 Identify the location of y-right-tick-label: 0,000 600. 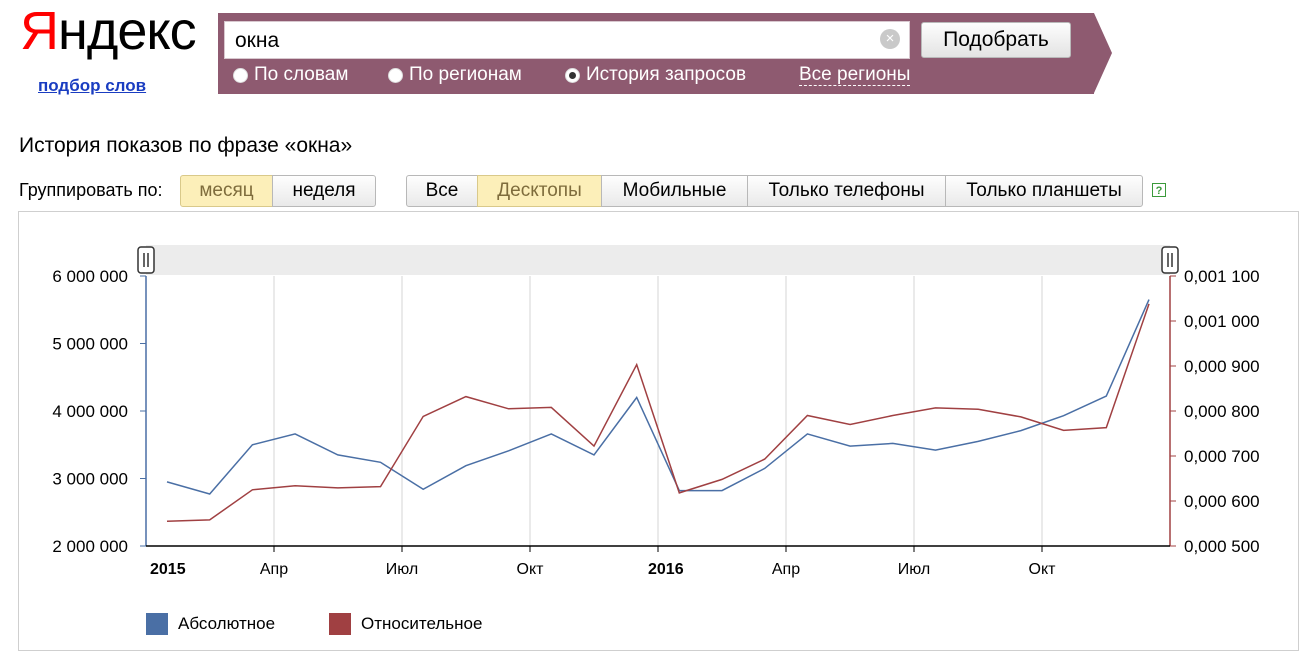
(1222, 501).